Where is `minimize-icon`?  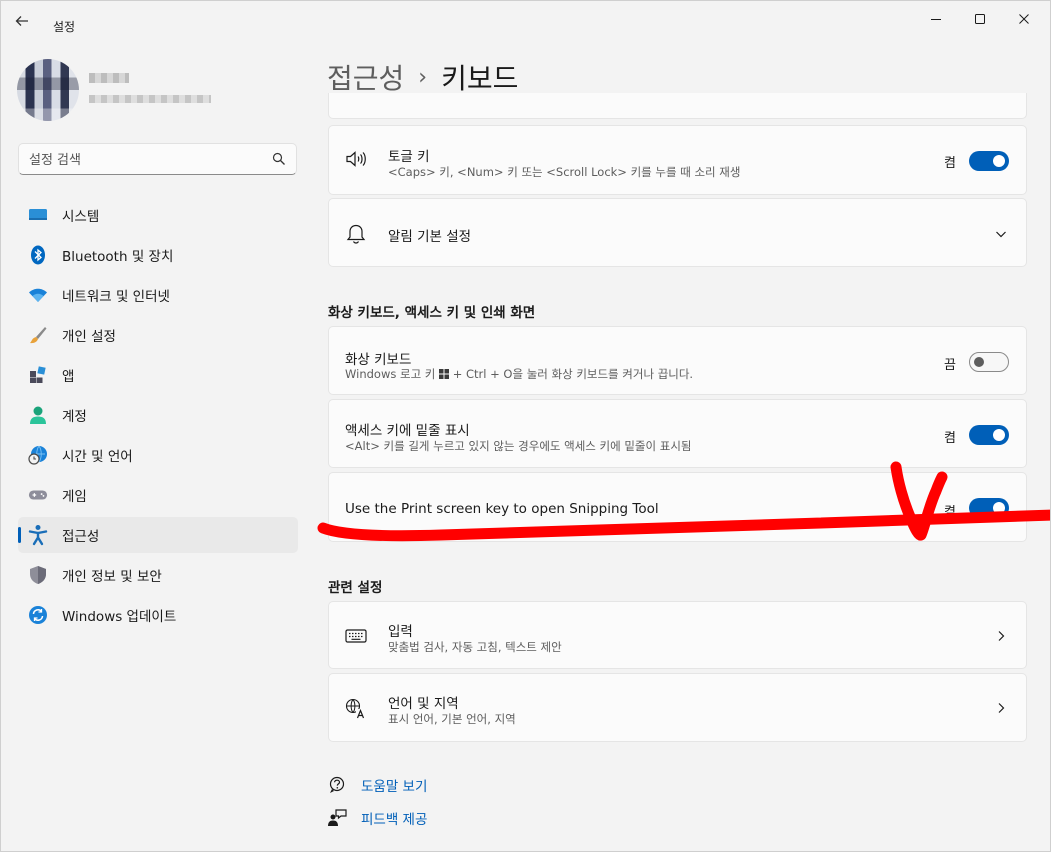
minimize-icon is located at coordinates (936, 19).